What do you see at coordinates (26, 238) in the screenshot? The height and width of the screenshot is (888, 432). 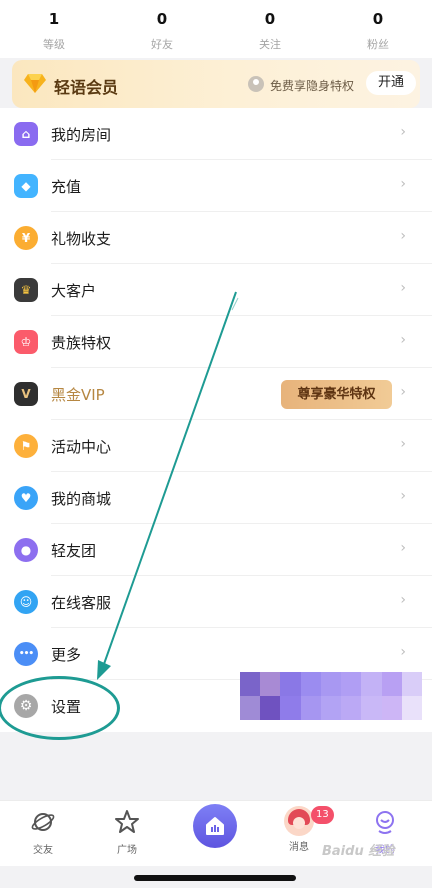 I see `yuan-coin-icon: ¥` at bounding box center [26, 238].